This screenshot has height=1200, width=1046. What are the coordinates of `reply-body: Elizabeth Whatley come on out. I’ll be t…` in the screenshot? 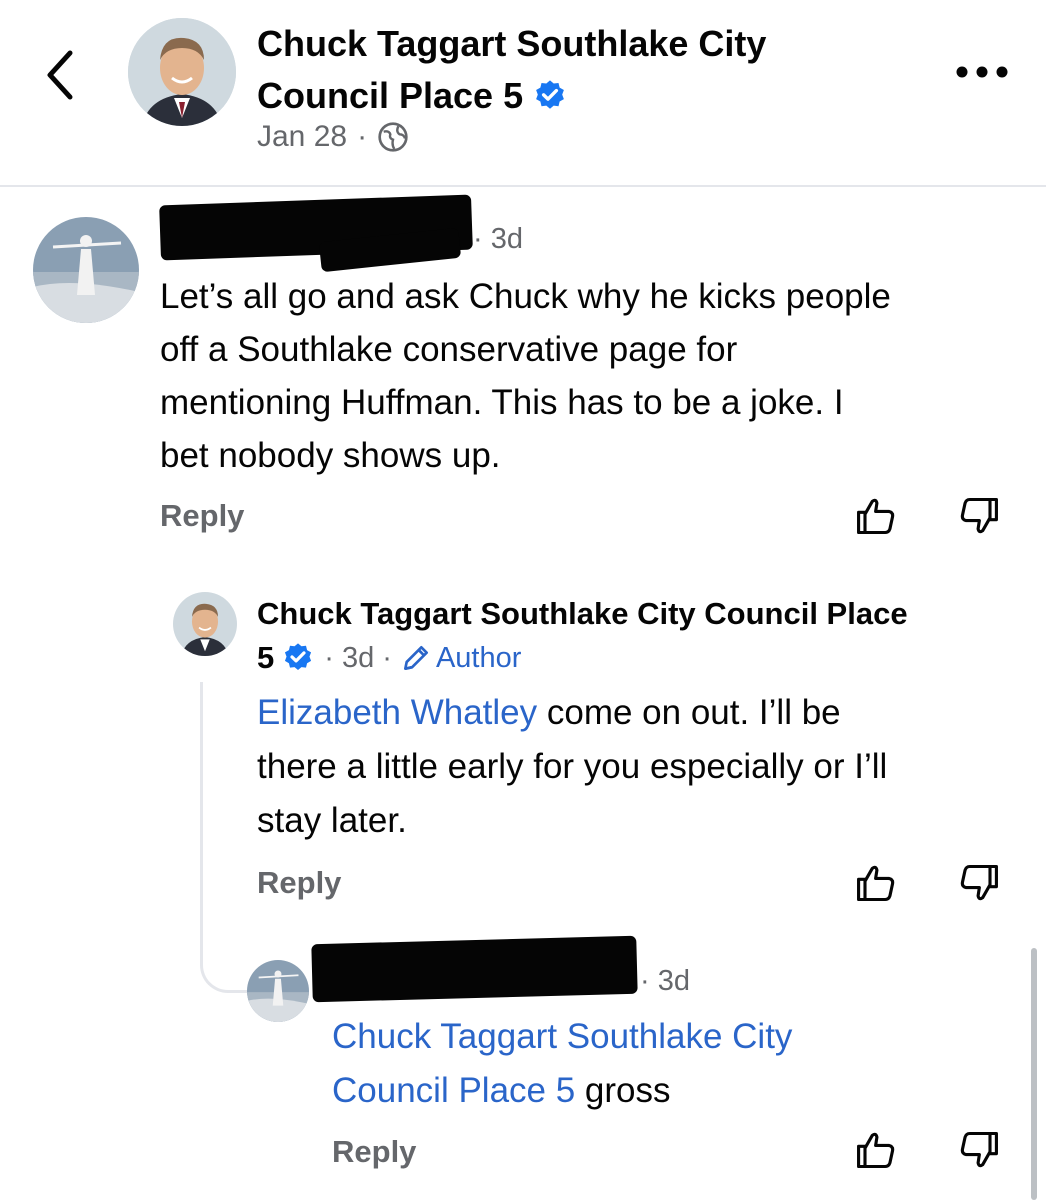 It's located at (572, 766).